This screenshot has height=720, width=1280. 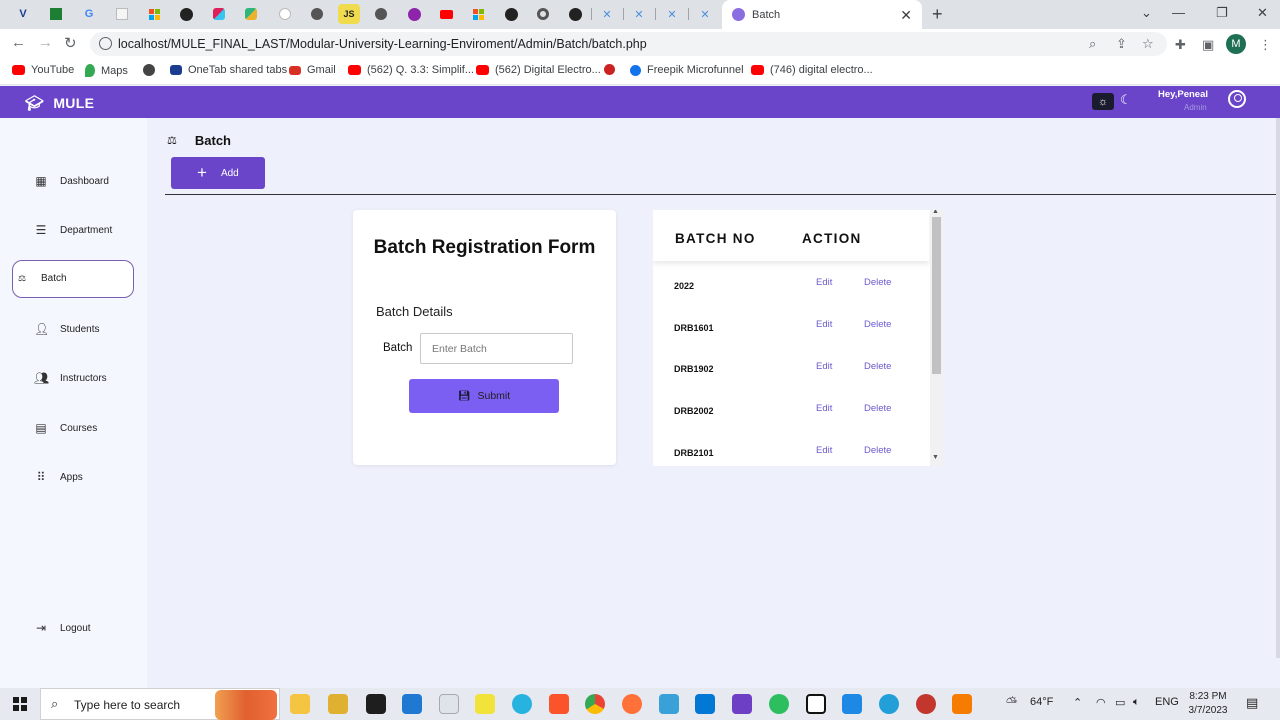 I want to click on temperature-text: 64°F, so click(x=1041, y=702).